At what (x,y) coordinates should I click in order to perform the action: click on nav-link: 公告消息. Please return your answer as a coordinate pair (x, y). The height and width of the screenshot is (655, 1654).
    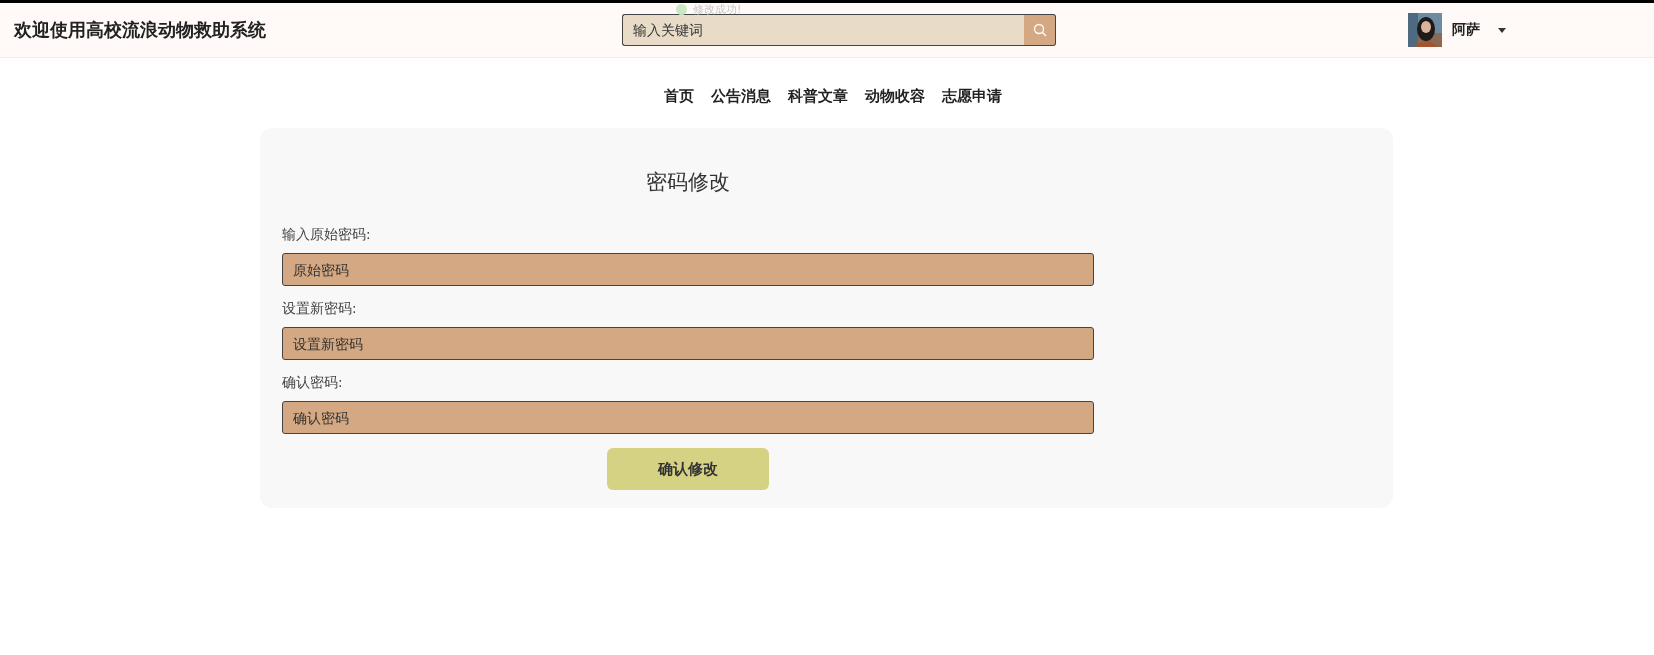
    Looking at the image, I should click on (741, 98).